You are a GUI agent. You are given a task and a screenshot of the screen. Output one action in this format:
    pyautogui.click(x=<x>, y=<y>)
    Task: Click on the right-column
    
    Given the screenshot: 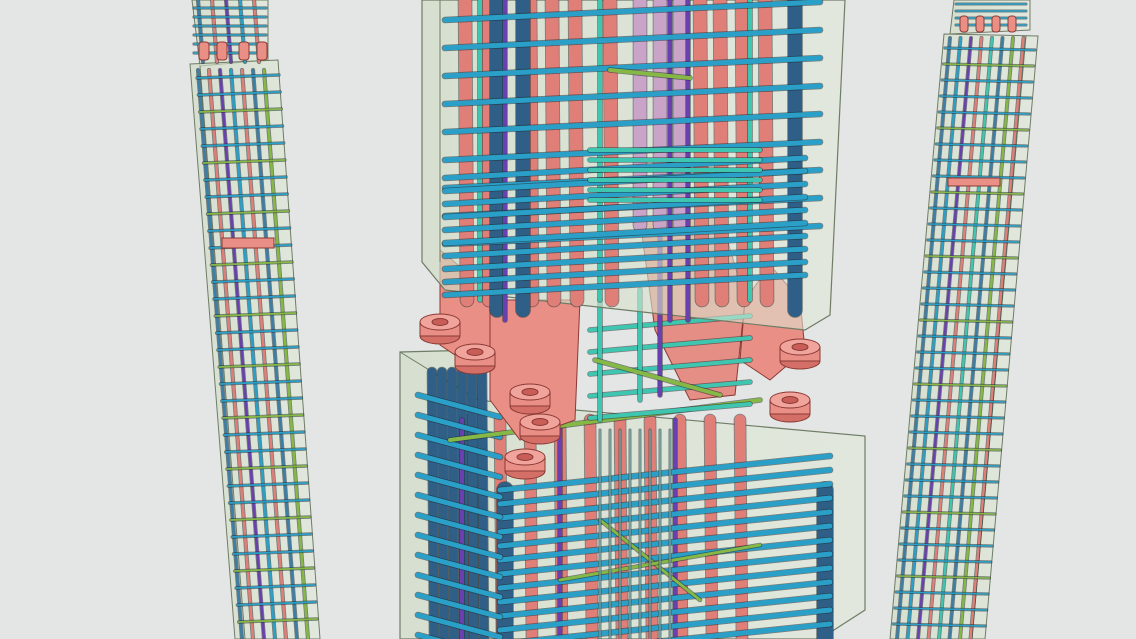 What is the action you would take?
    pyautogui.click(x=964, y=319)
    